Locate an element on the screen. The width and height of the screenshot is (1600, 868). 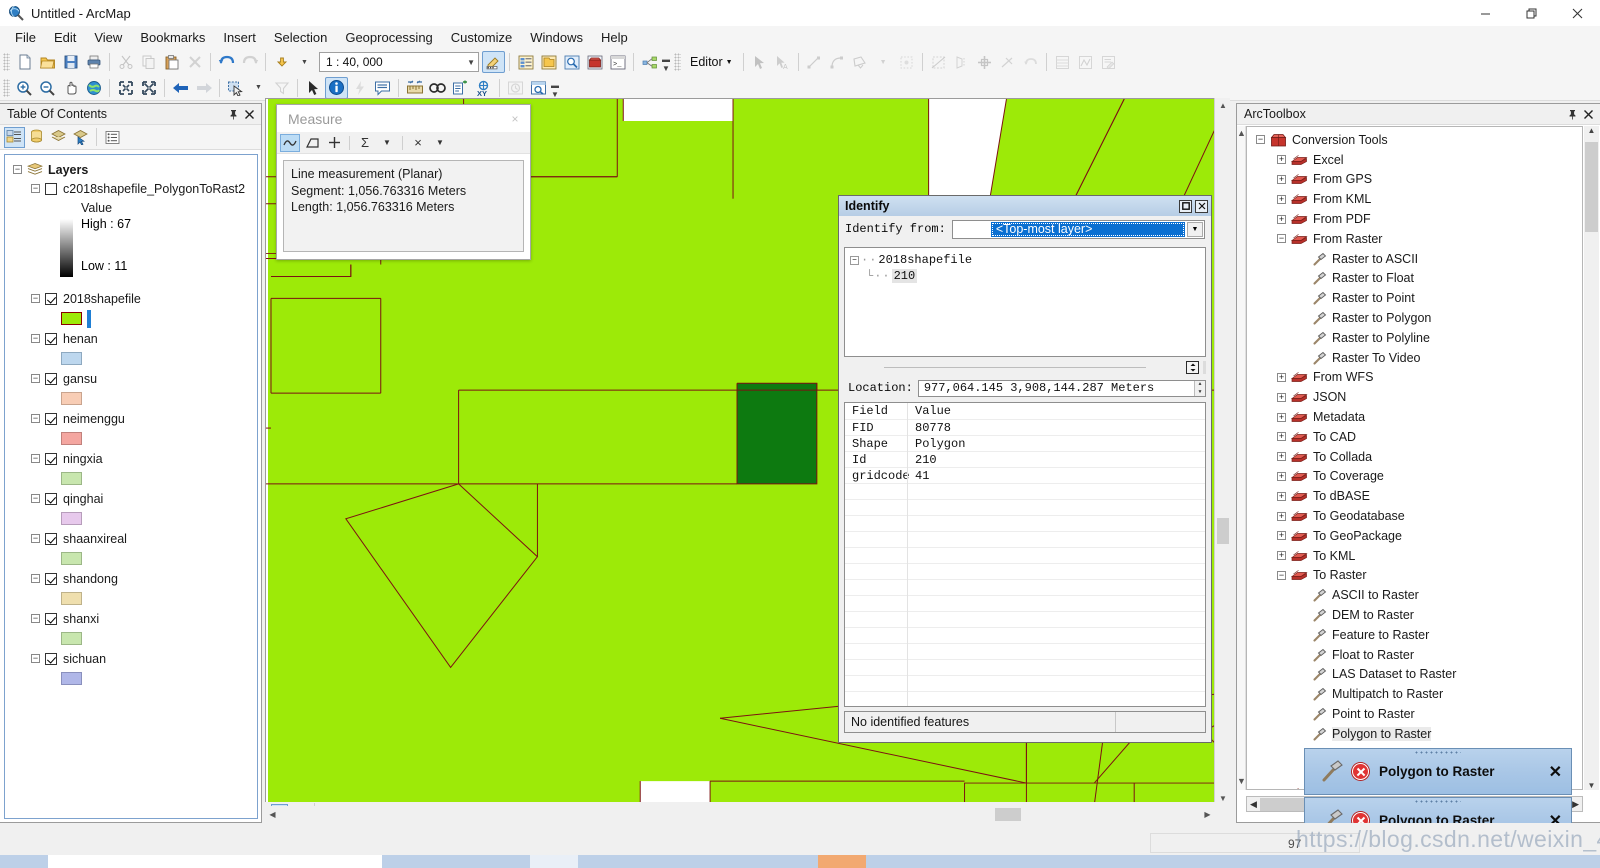
tools-toolbar-overflow-icon: ▬ ▼ is located at coordinates (555, 88).